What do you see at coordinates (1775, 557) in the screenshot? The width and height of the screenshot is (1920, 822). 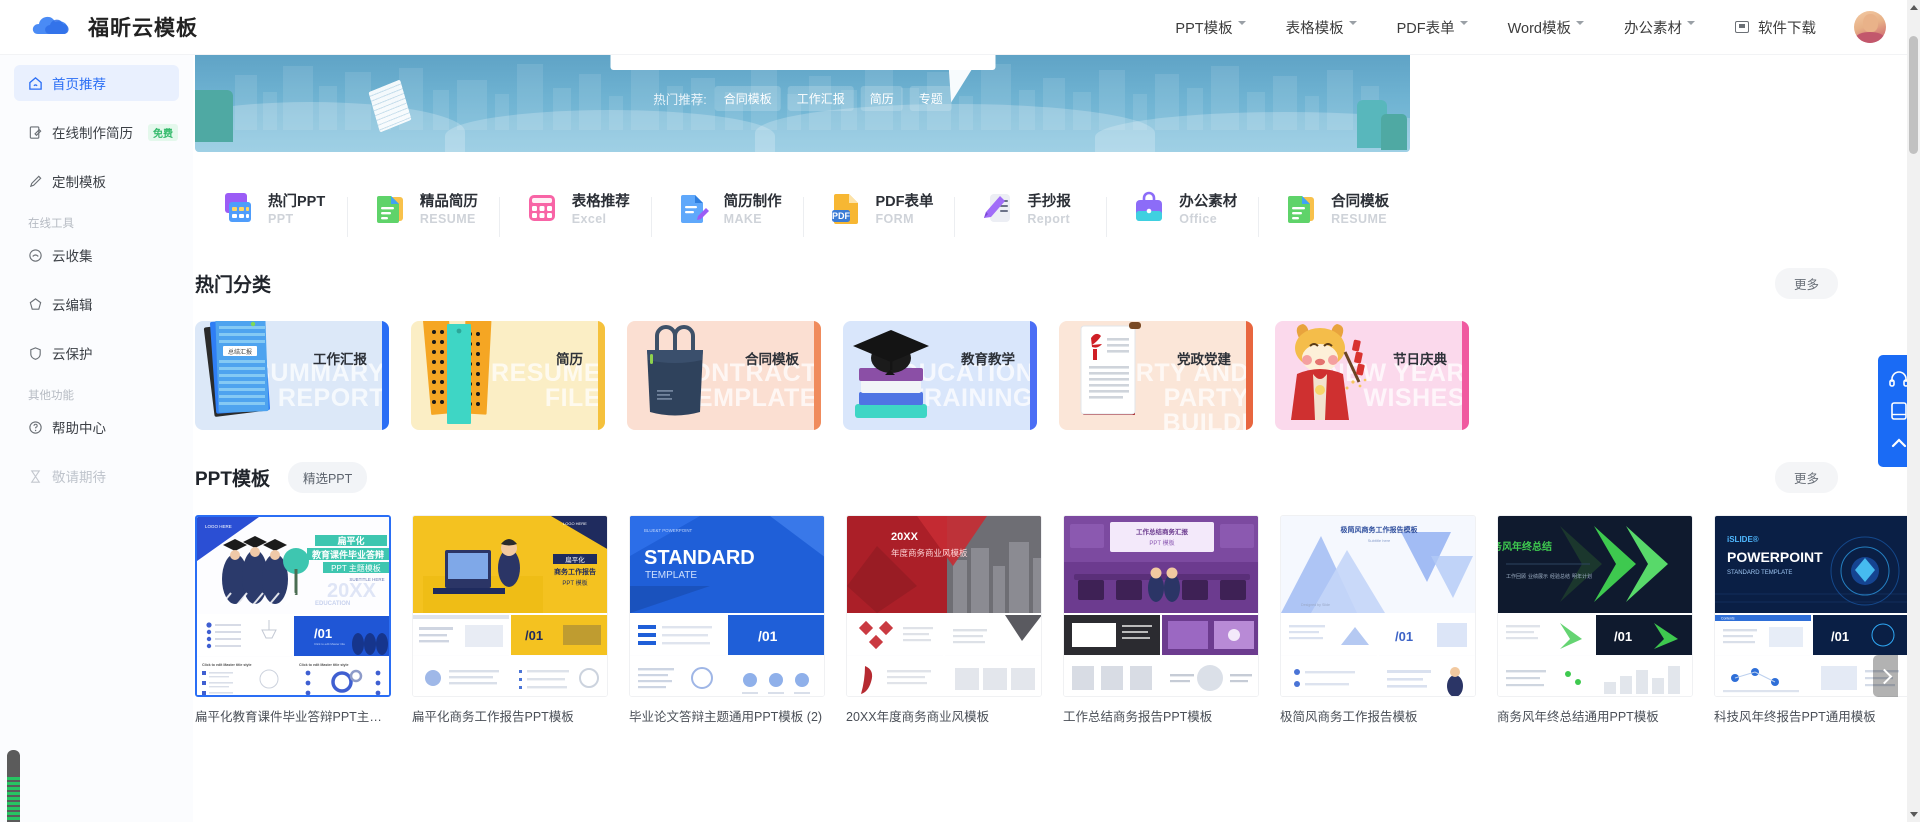 I see `svg-text: POWERPOINT` at bounding box center [1775, 557].